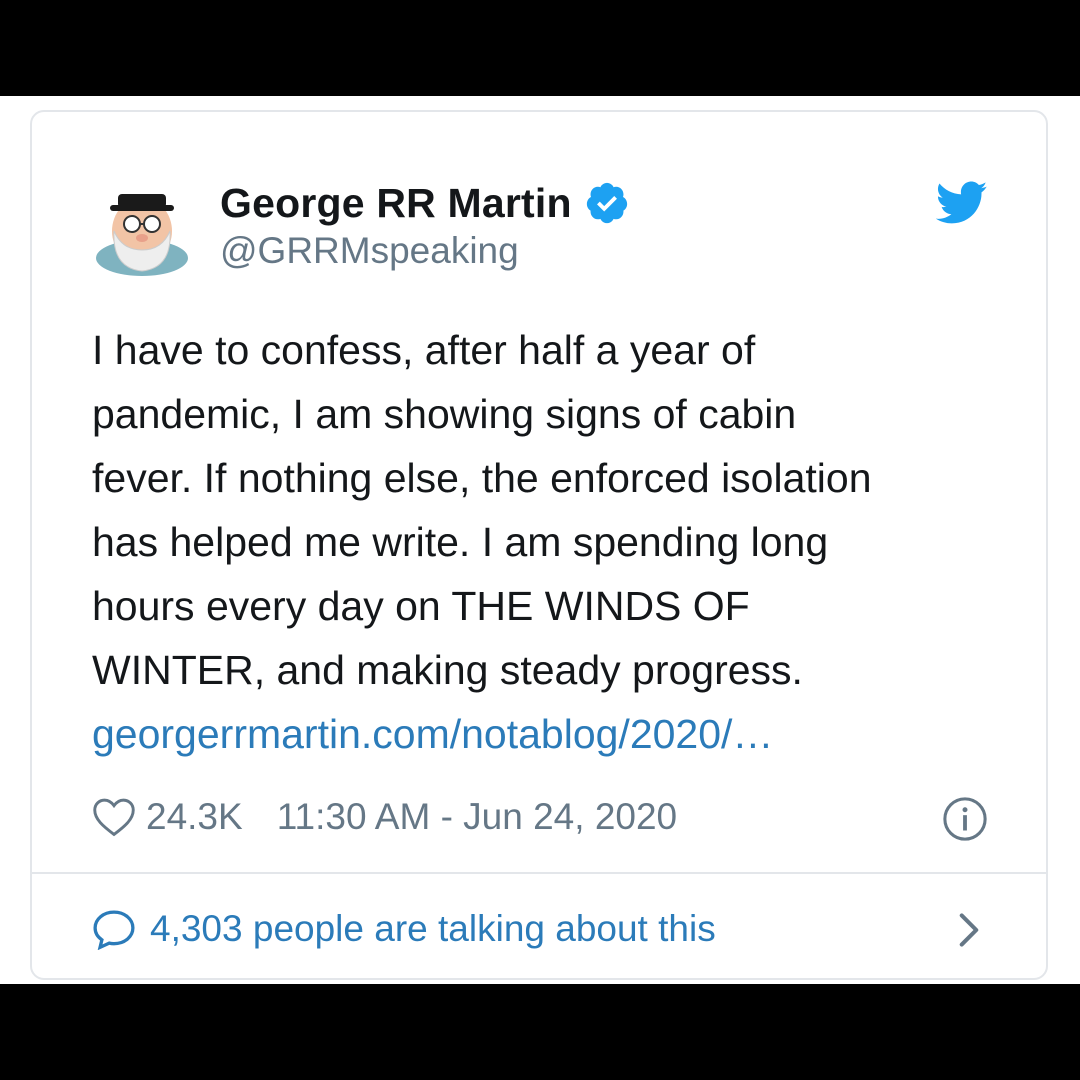 Image resolution: width=1080 pixels, height=1080 pixels. Describe the element at coordinates (142, 226) in the screenshot. I see `avatar` at that location.